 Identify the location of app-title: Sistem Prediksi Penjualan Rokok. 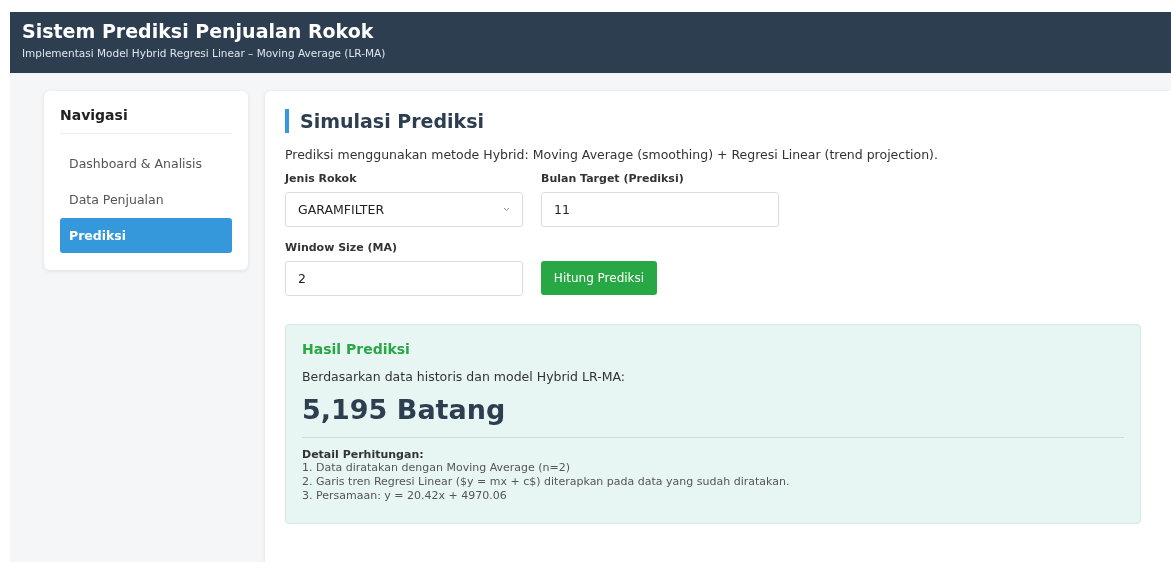
(198, 31).